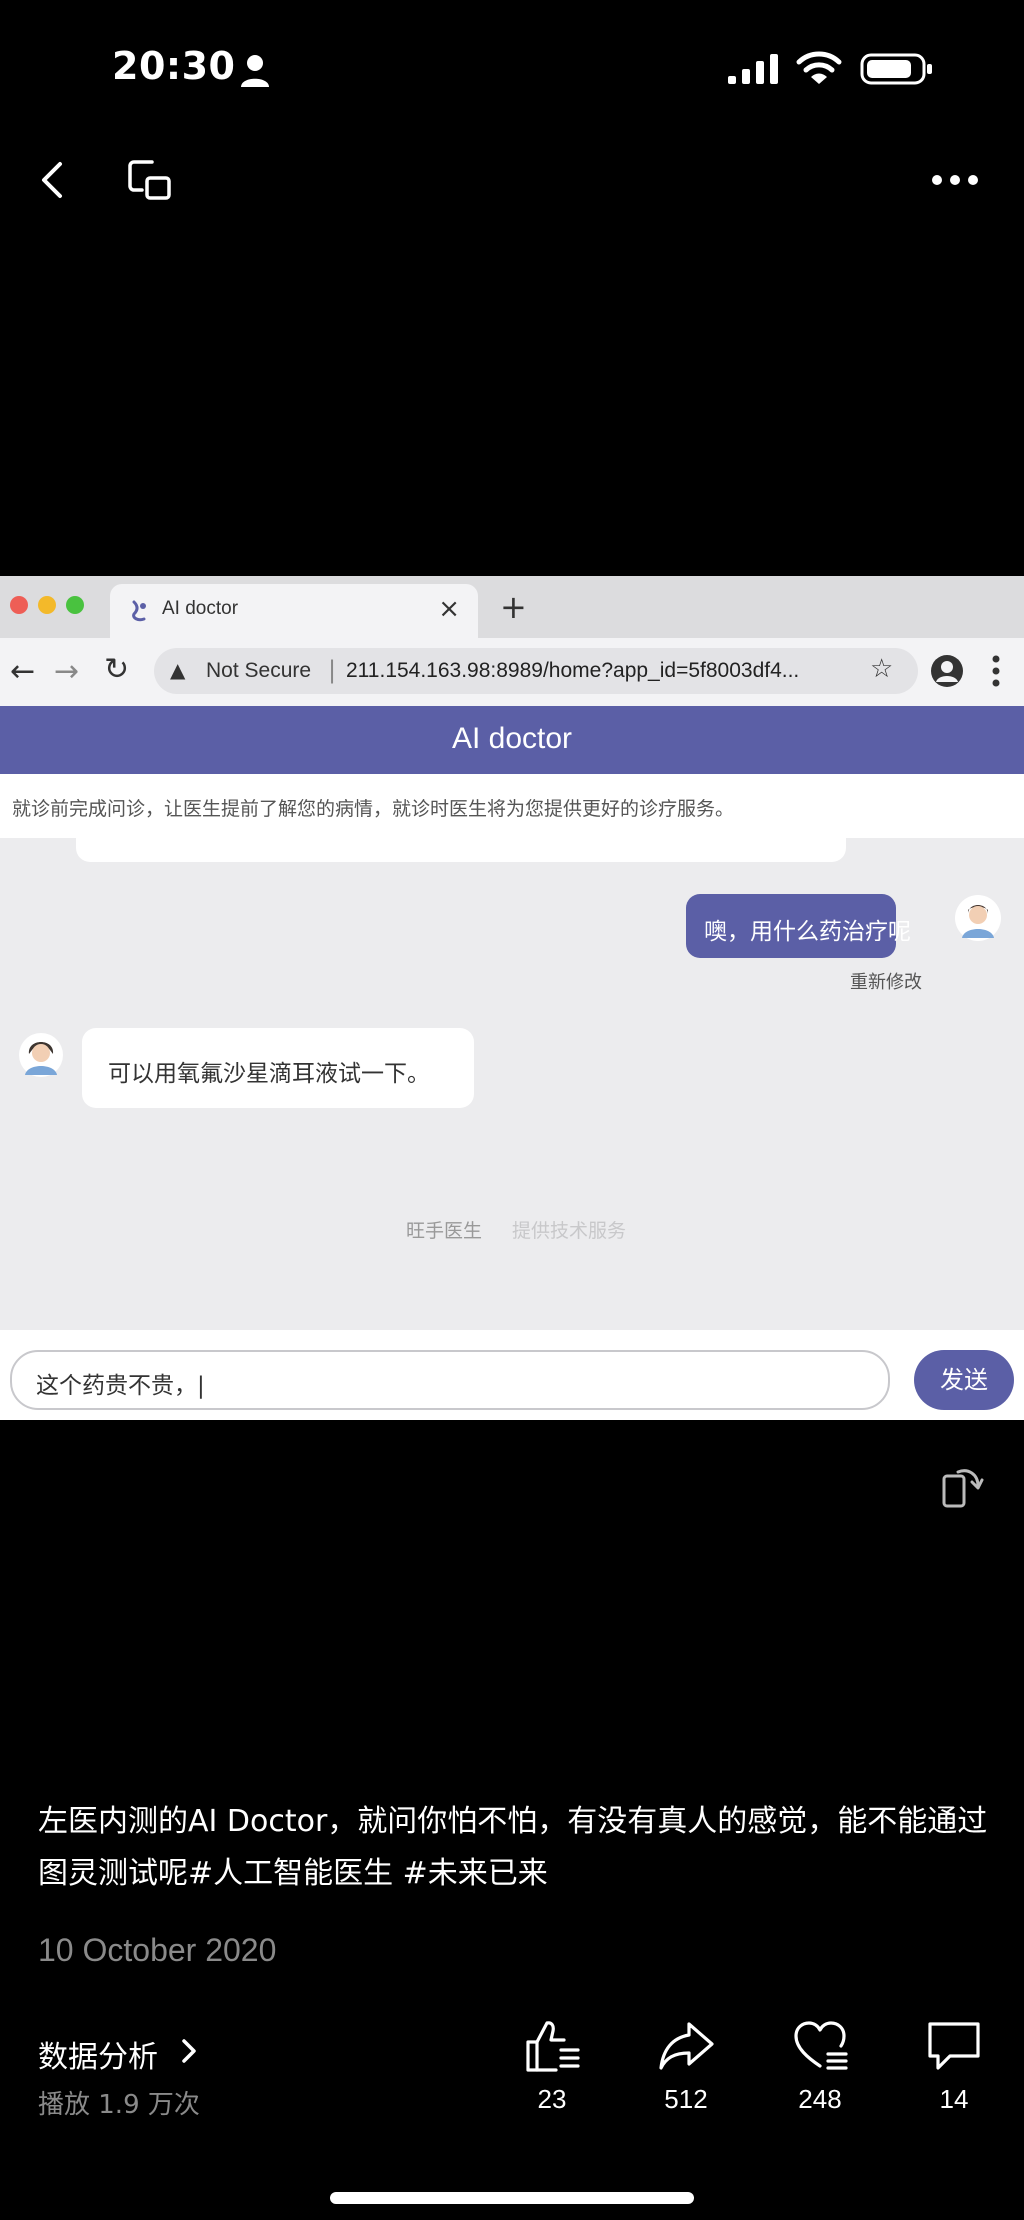  Describe the element at coordinates (19, 605) in the screenshot. I see `close-window-dot` at that location.